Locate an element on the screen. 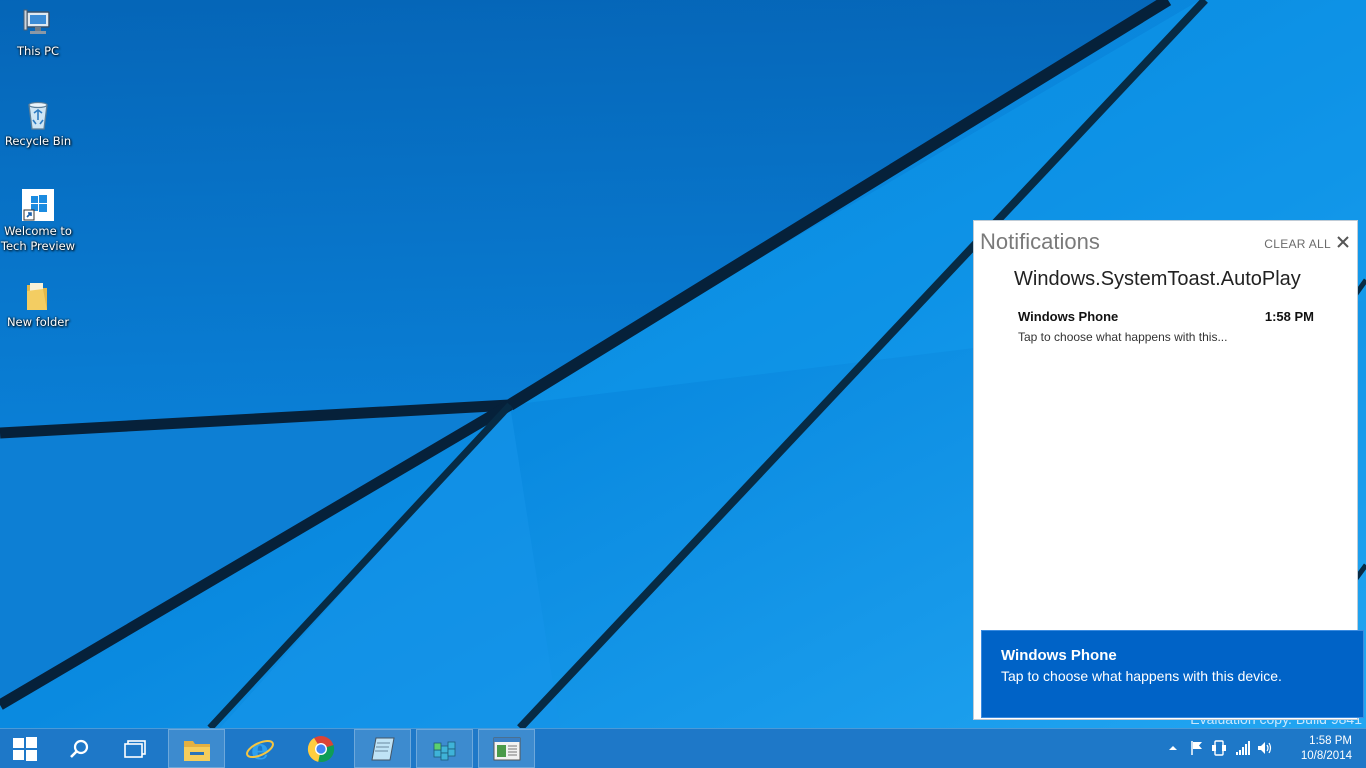 The image size is (1366, 768). taskbar-chrome is located at coordinates (320, 748).